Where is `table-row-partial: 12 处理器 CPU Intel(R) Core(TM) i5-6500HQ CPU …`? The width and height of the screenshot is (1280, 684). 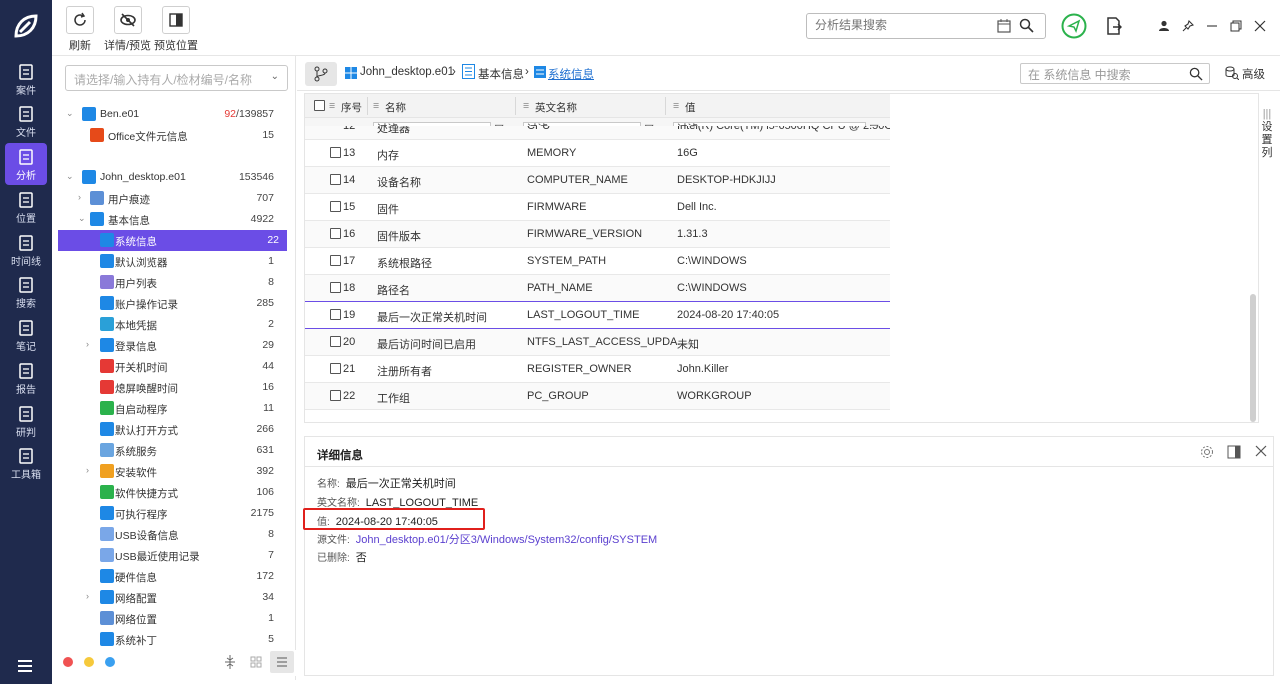 table-row-partial: 12 处理器 CPU Intel(R) Core(TM) i5-6500HQ CPU … is located at coordinates (597, 133).